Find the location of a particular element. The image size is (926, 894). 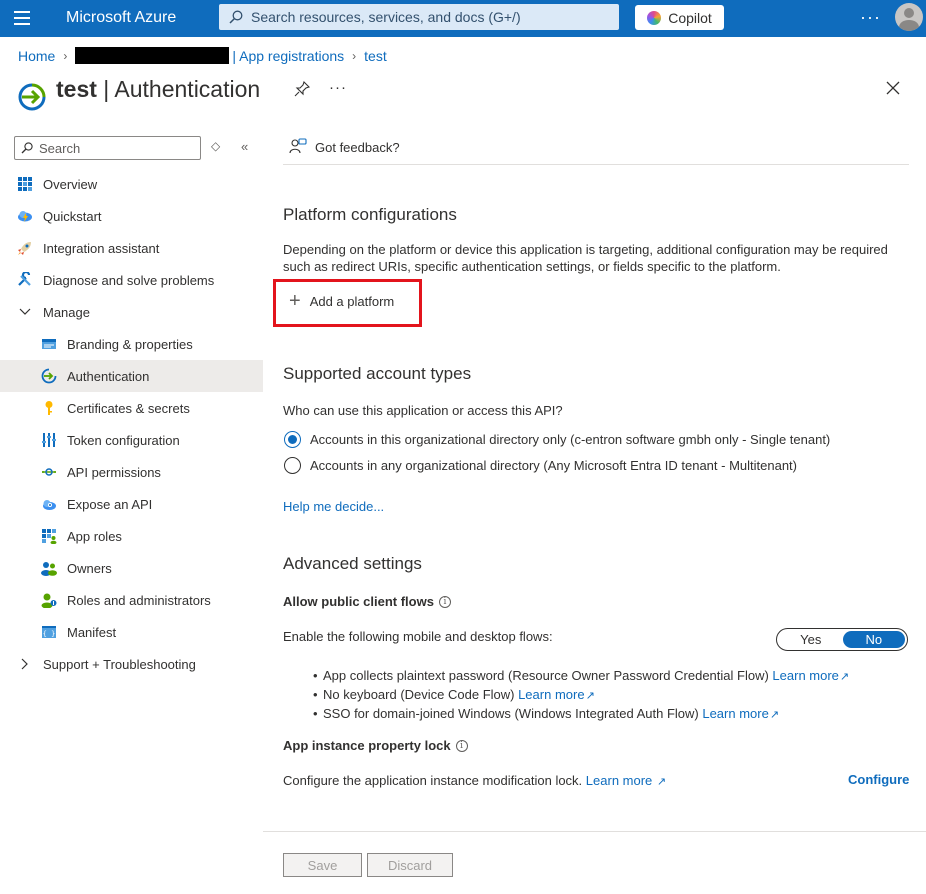

public-client-flows-label: Allow public client flows i is located at coordinates (367, 601).